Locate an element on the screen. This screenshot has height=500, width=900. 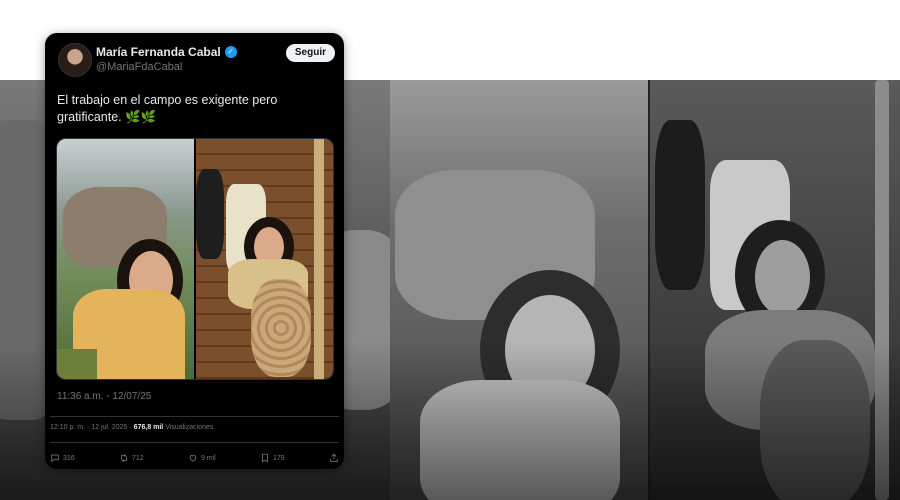
share-icon is located at coordinates (334, 457).